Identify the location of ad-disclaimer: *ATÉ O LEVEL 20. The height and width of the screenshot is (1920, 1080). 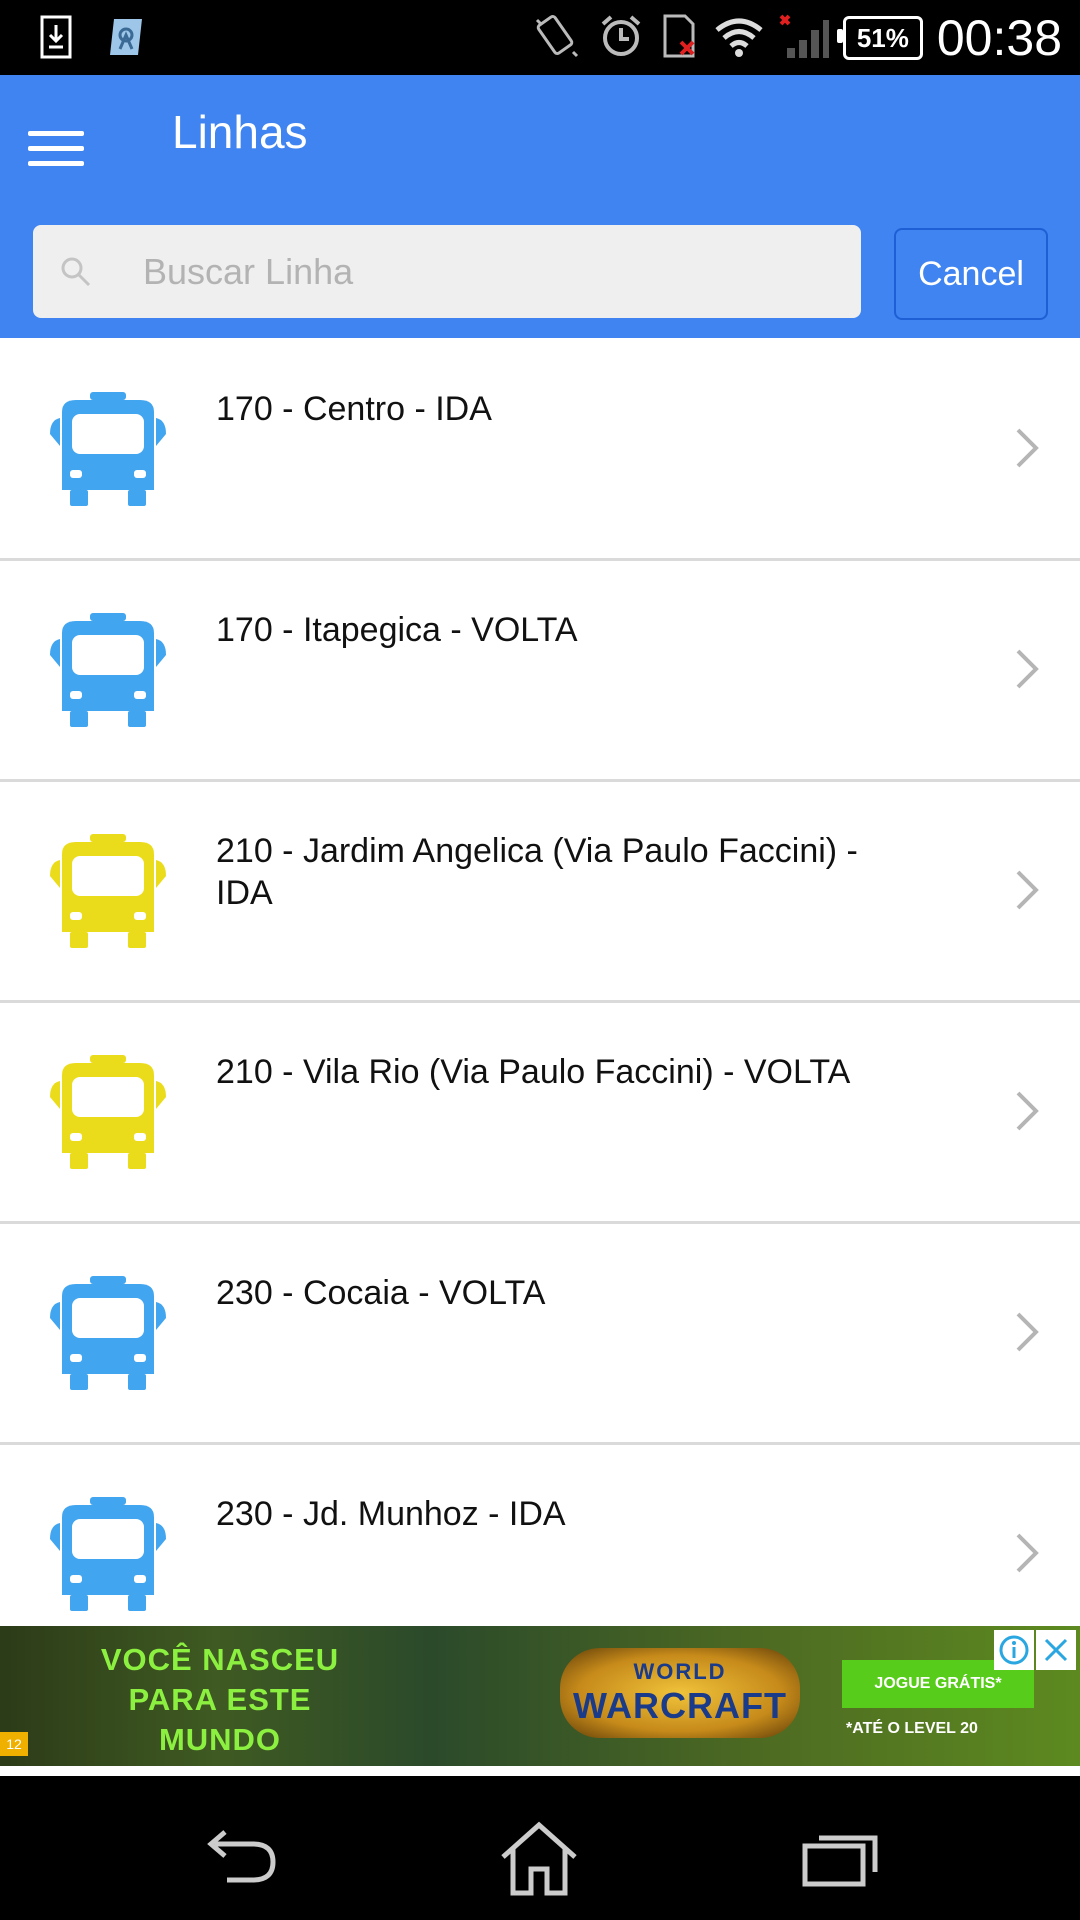
(912, 1728).